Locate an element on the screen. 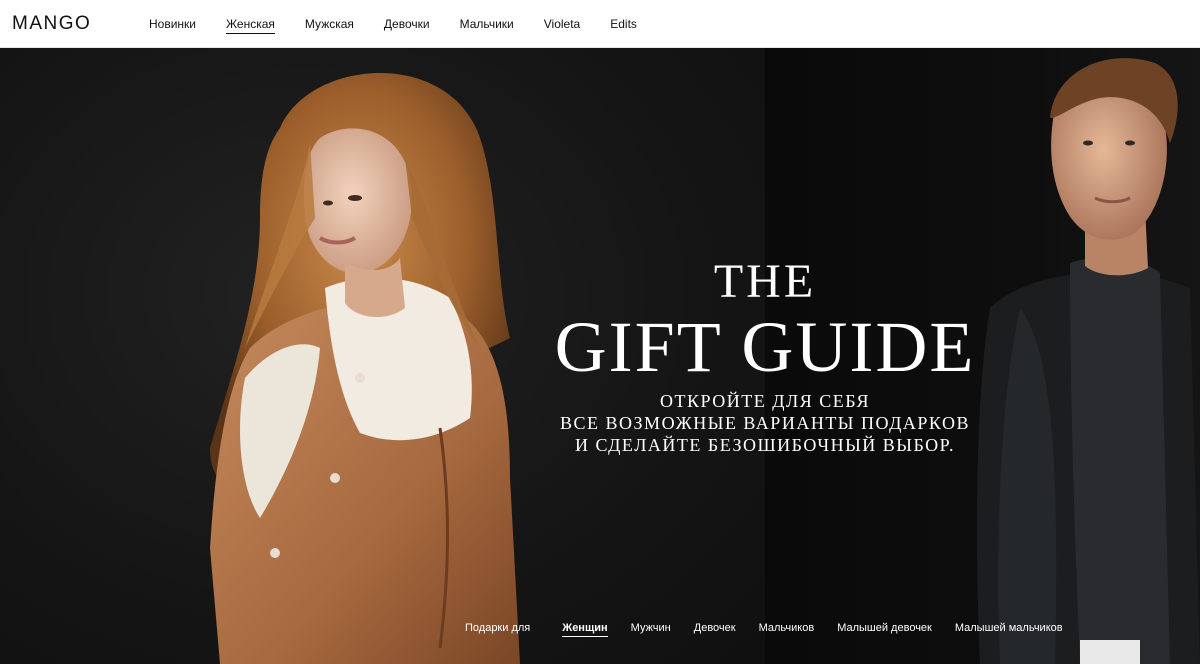 The image size is (1200, 664). headline-the: THE is located at coordinates (765, 281).